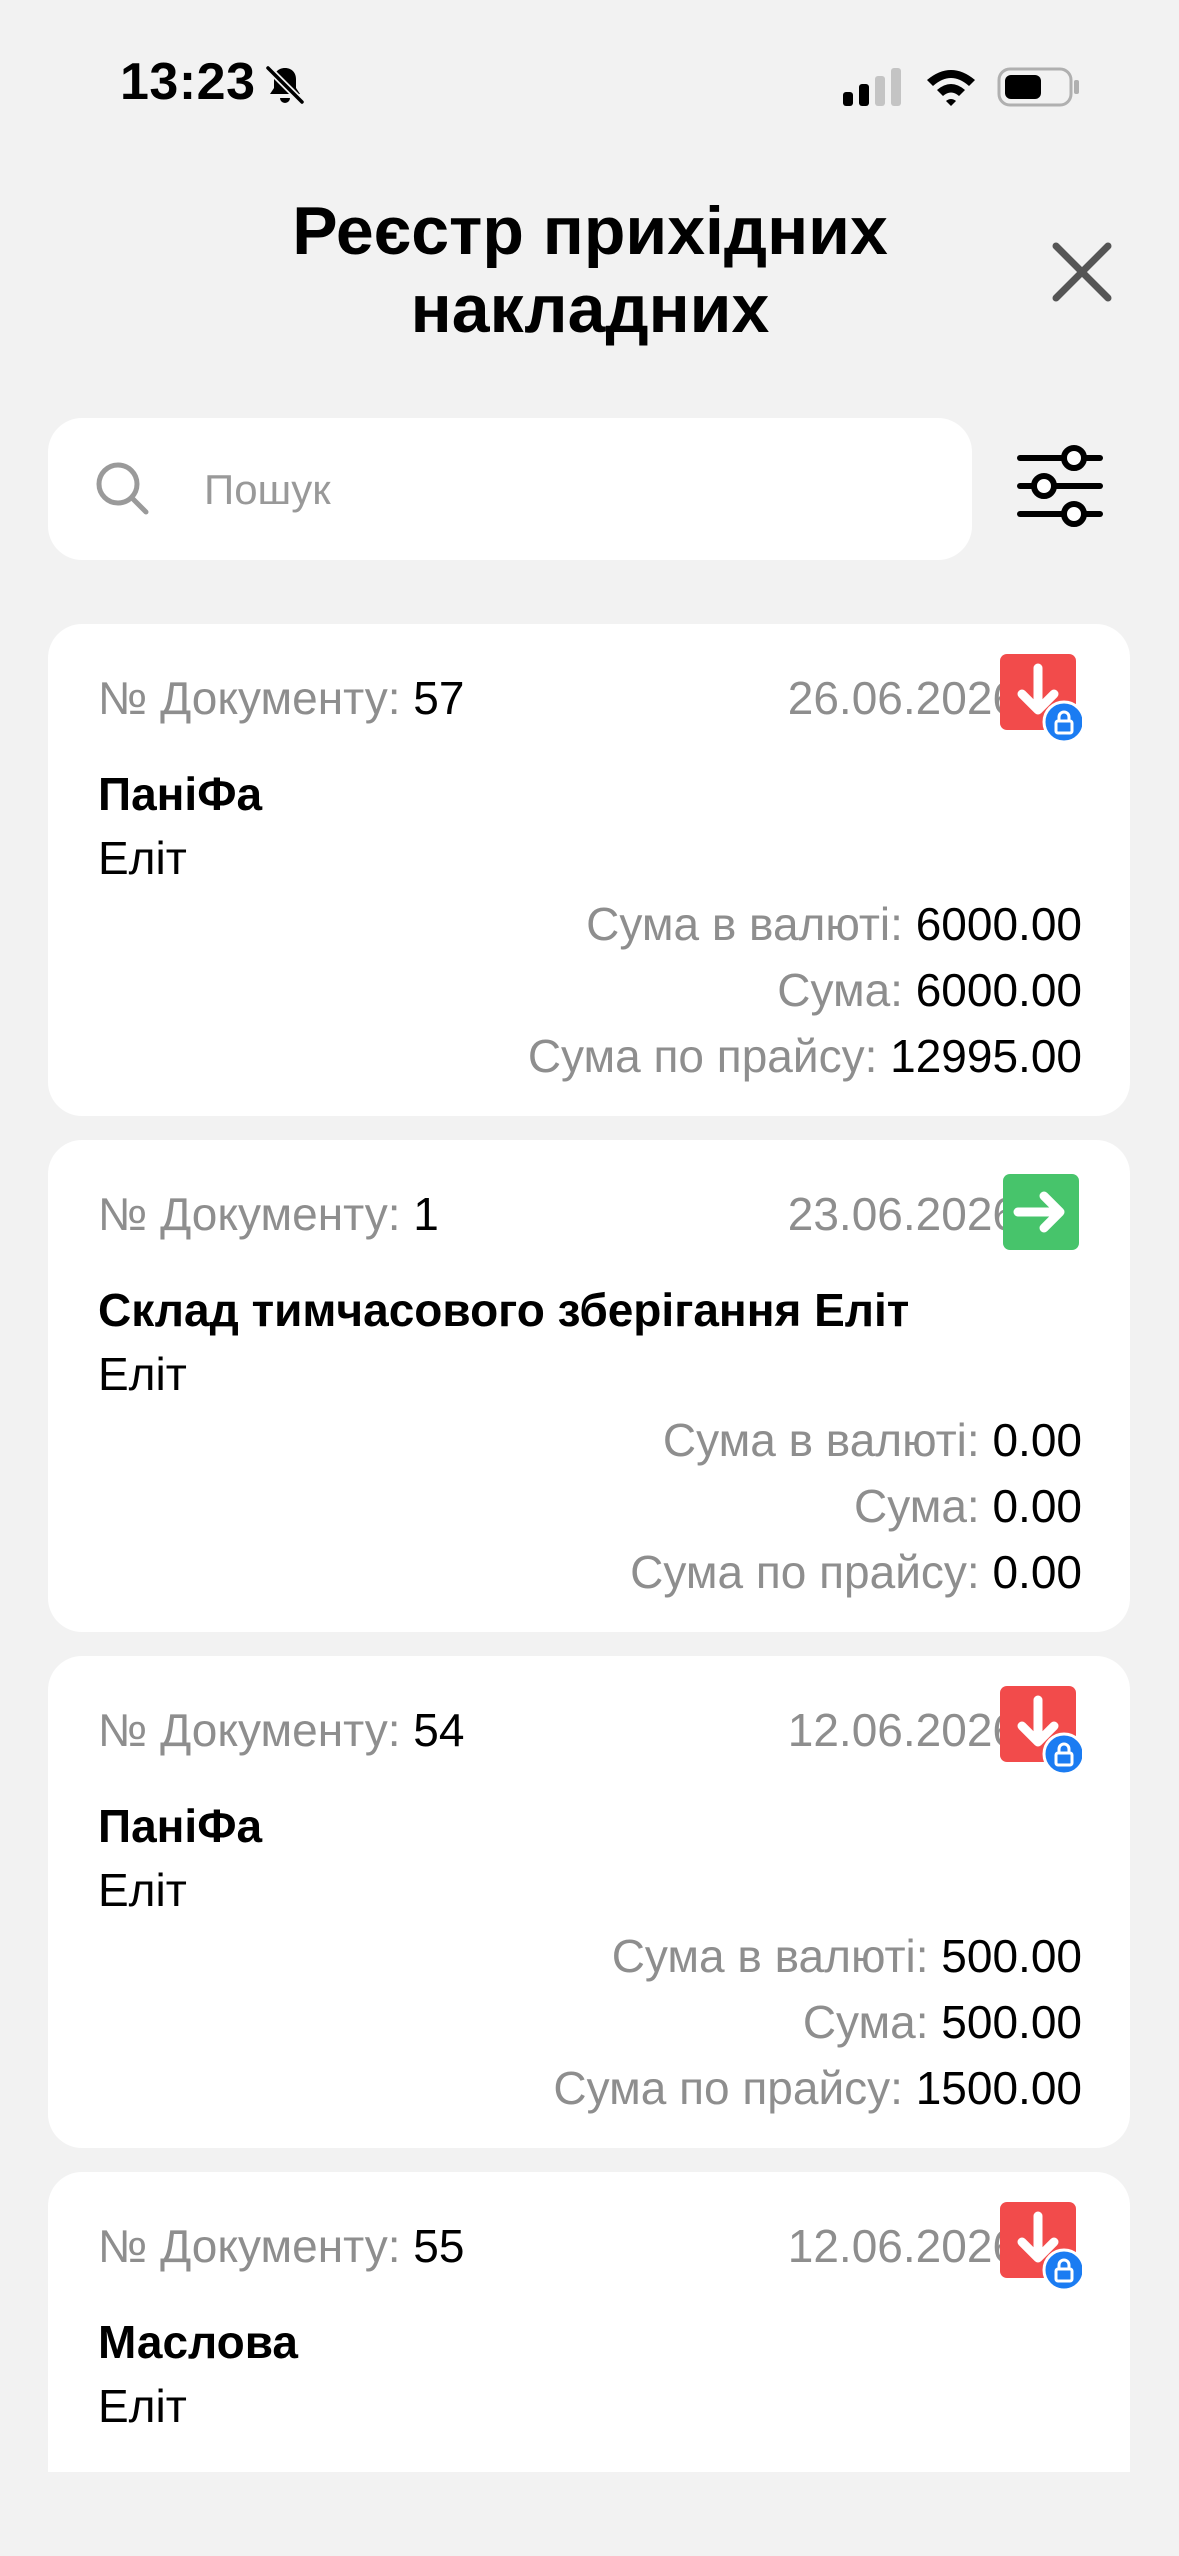 The image size is (1179, 2556). Describe the element at coordinates (902, 698) in the screenshot. I see `doc-date: 26.06.2026` at that location.